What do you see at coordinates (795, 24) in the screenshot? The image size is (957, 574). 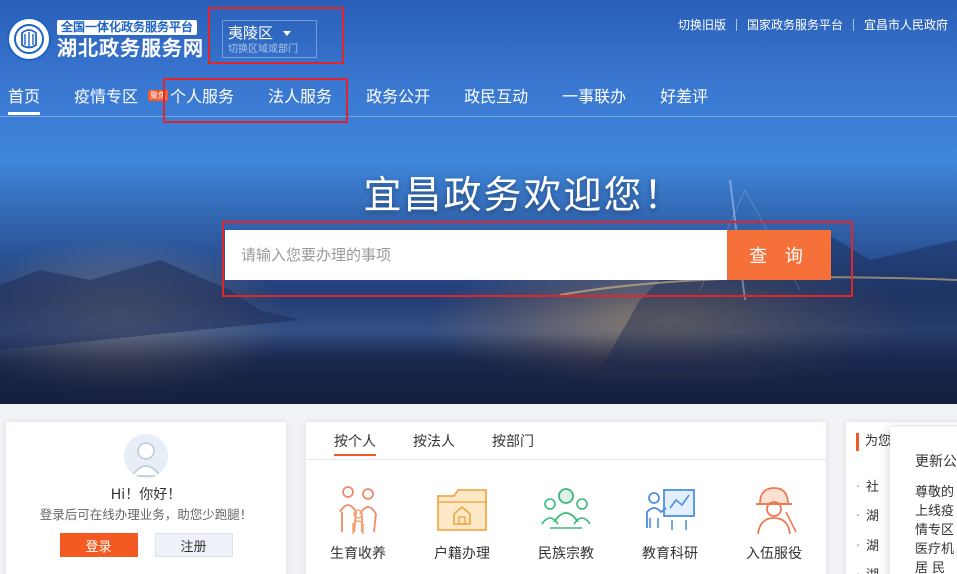 I see `top-link-national-platform: 国家政务服务平台` at bounding box center [795, 24].